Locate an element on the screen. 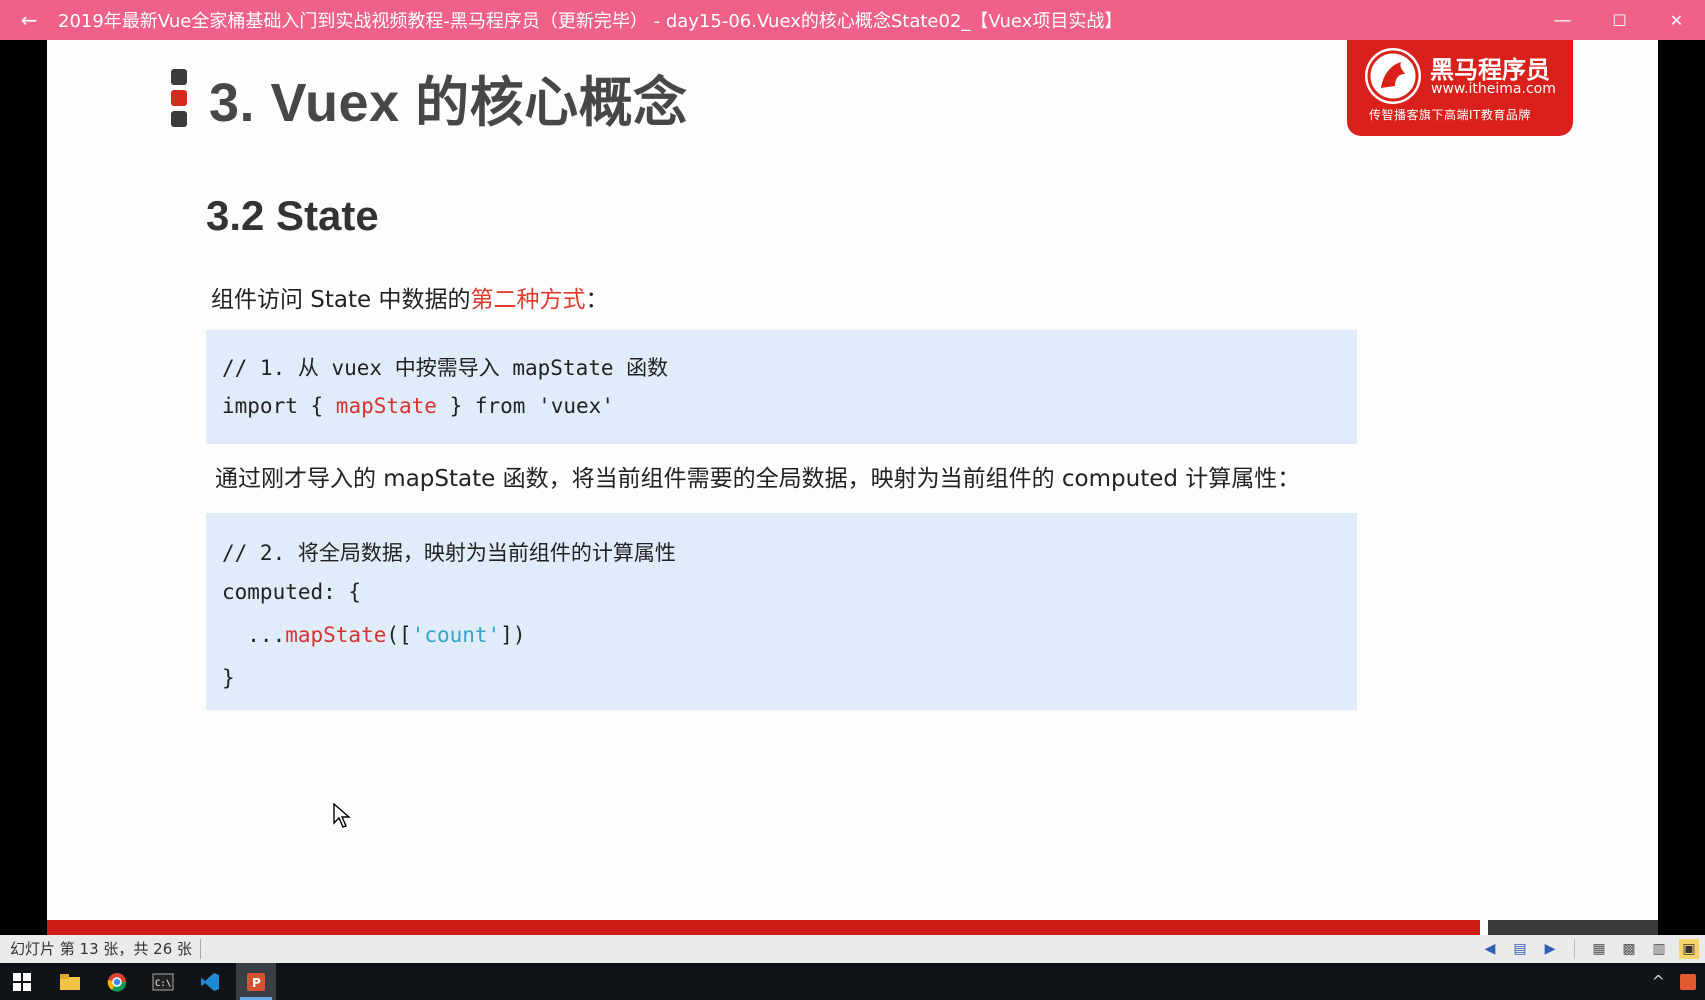  file-explorer-icon is located at coordinates (70, 981).